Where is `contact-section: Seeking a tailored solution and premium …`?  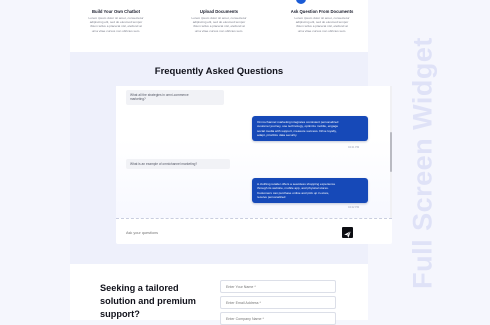
contact-section: Seeking a tailored solution and premium … is located at coordinates (219, 294).